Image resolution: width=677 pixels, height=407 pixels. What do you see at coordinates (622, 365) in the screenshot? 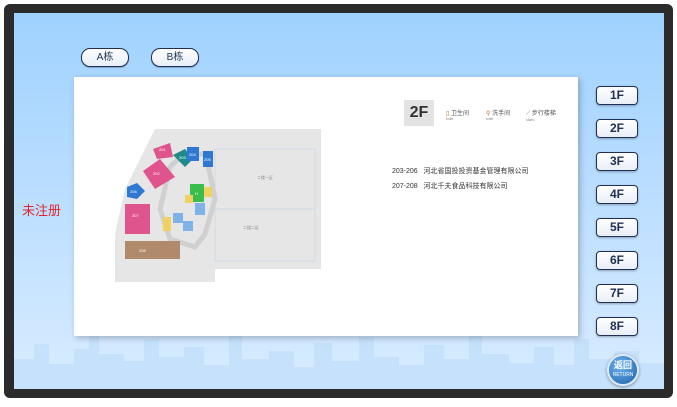
I see `return-button-label: 返回` at bounding box center [622, 365].